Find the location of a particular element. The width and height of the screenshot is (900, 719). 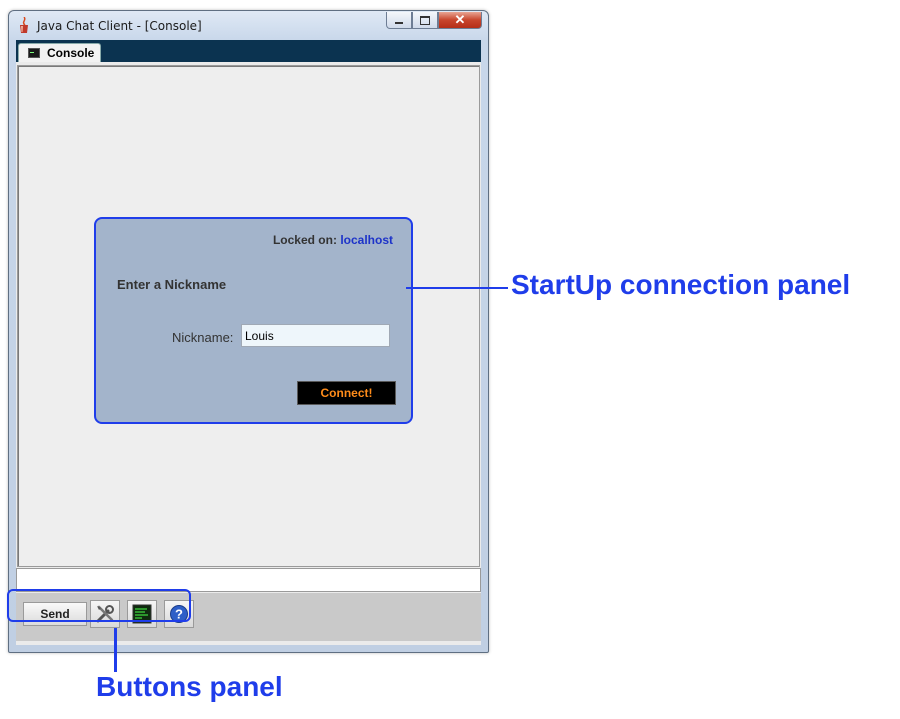

maximize-icon is located at coordinates (425, 20).